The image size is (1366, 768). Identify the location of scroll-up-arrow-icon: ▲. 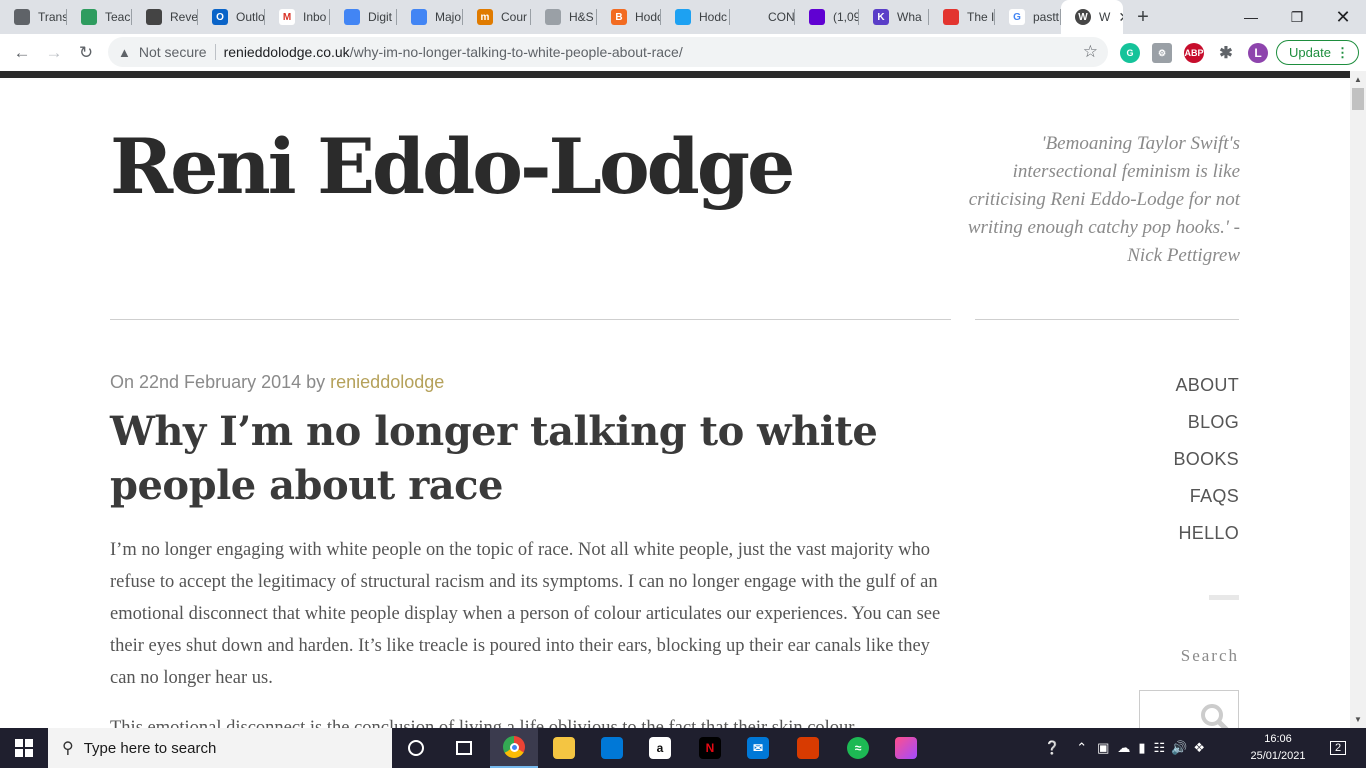
(1358, 79).